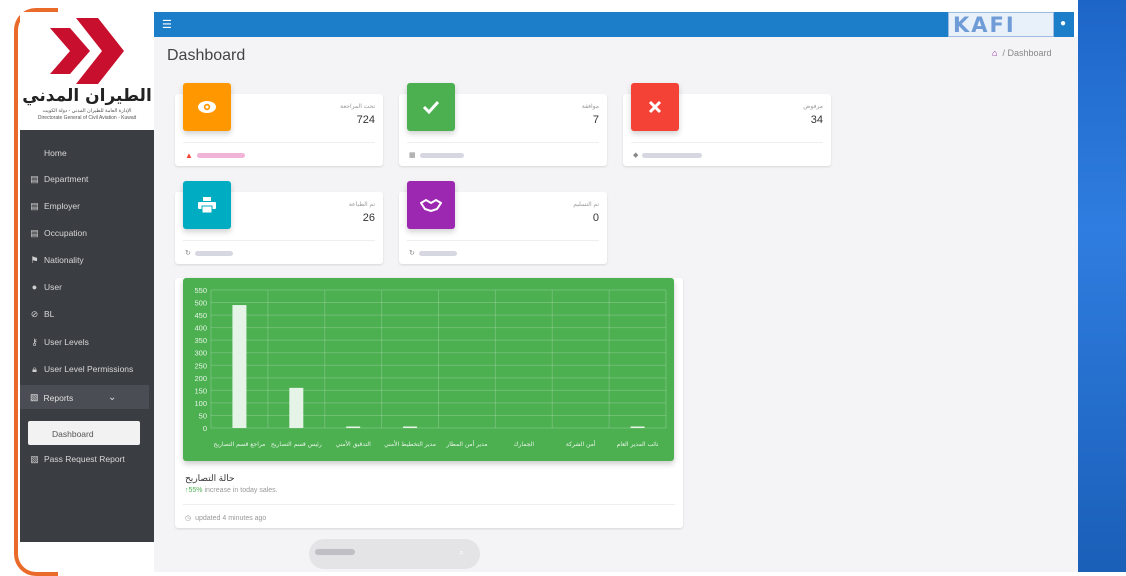  What do you see at coordinates (984, 25) in the screenshot?
I see `brand-text: KAFI` at bounding box center [984, 25].